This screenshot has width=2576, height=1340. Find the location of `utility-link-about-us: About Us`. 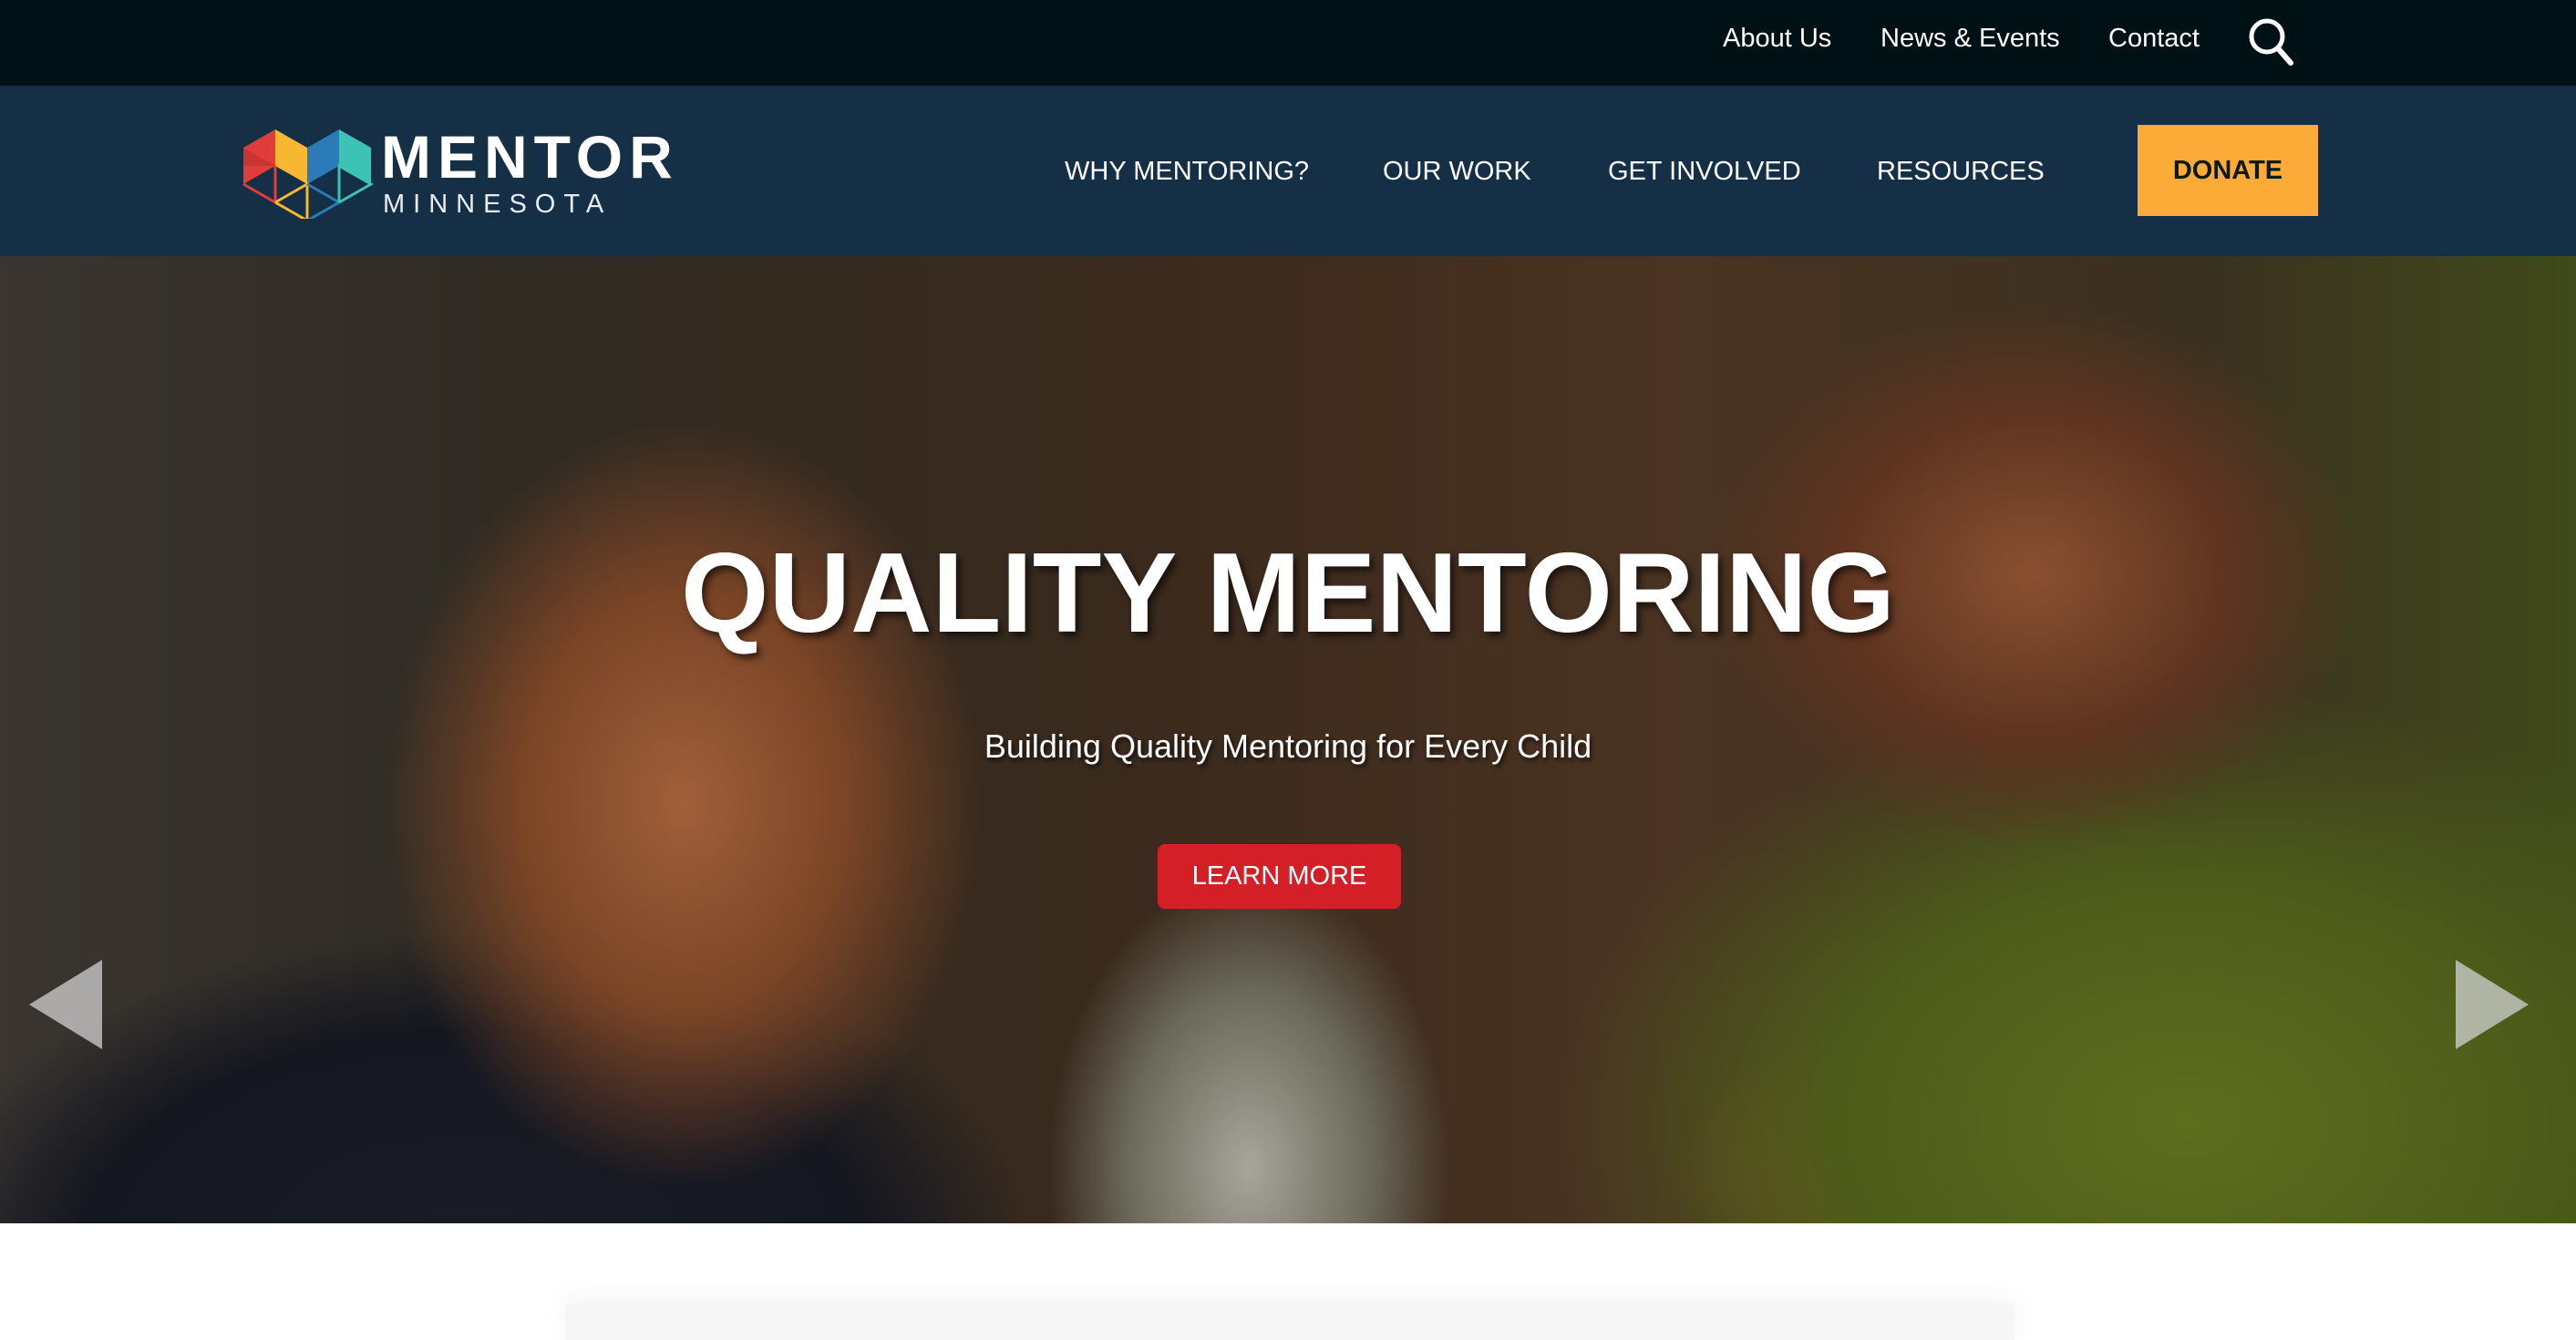

utility-link-about-us: About Us is located at coordinates (1777, 39).